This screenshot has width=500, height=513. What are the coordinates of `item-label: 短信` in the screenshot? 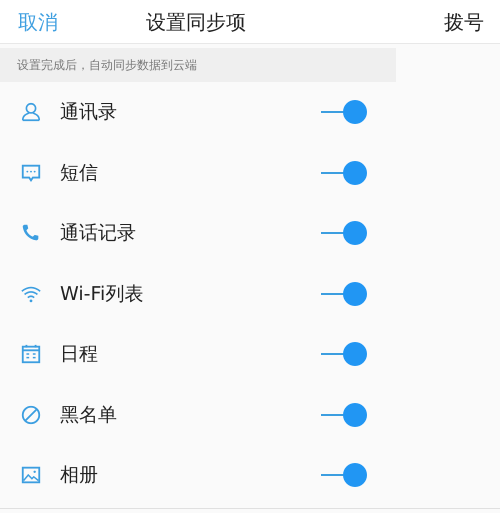 It's located at (79, 173).